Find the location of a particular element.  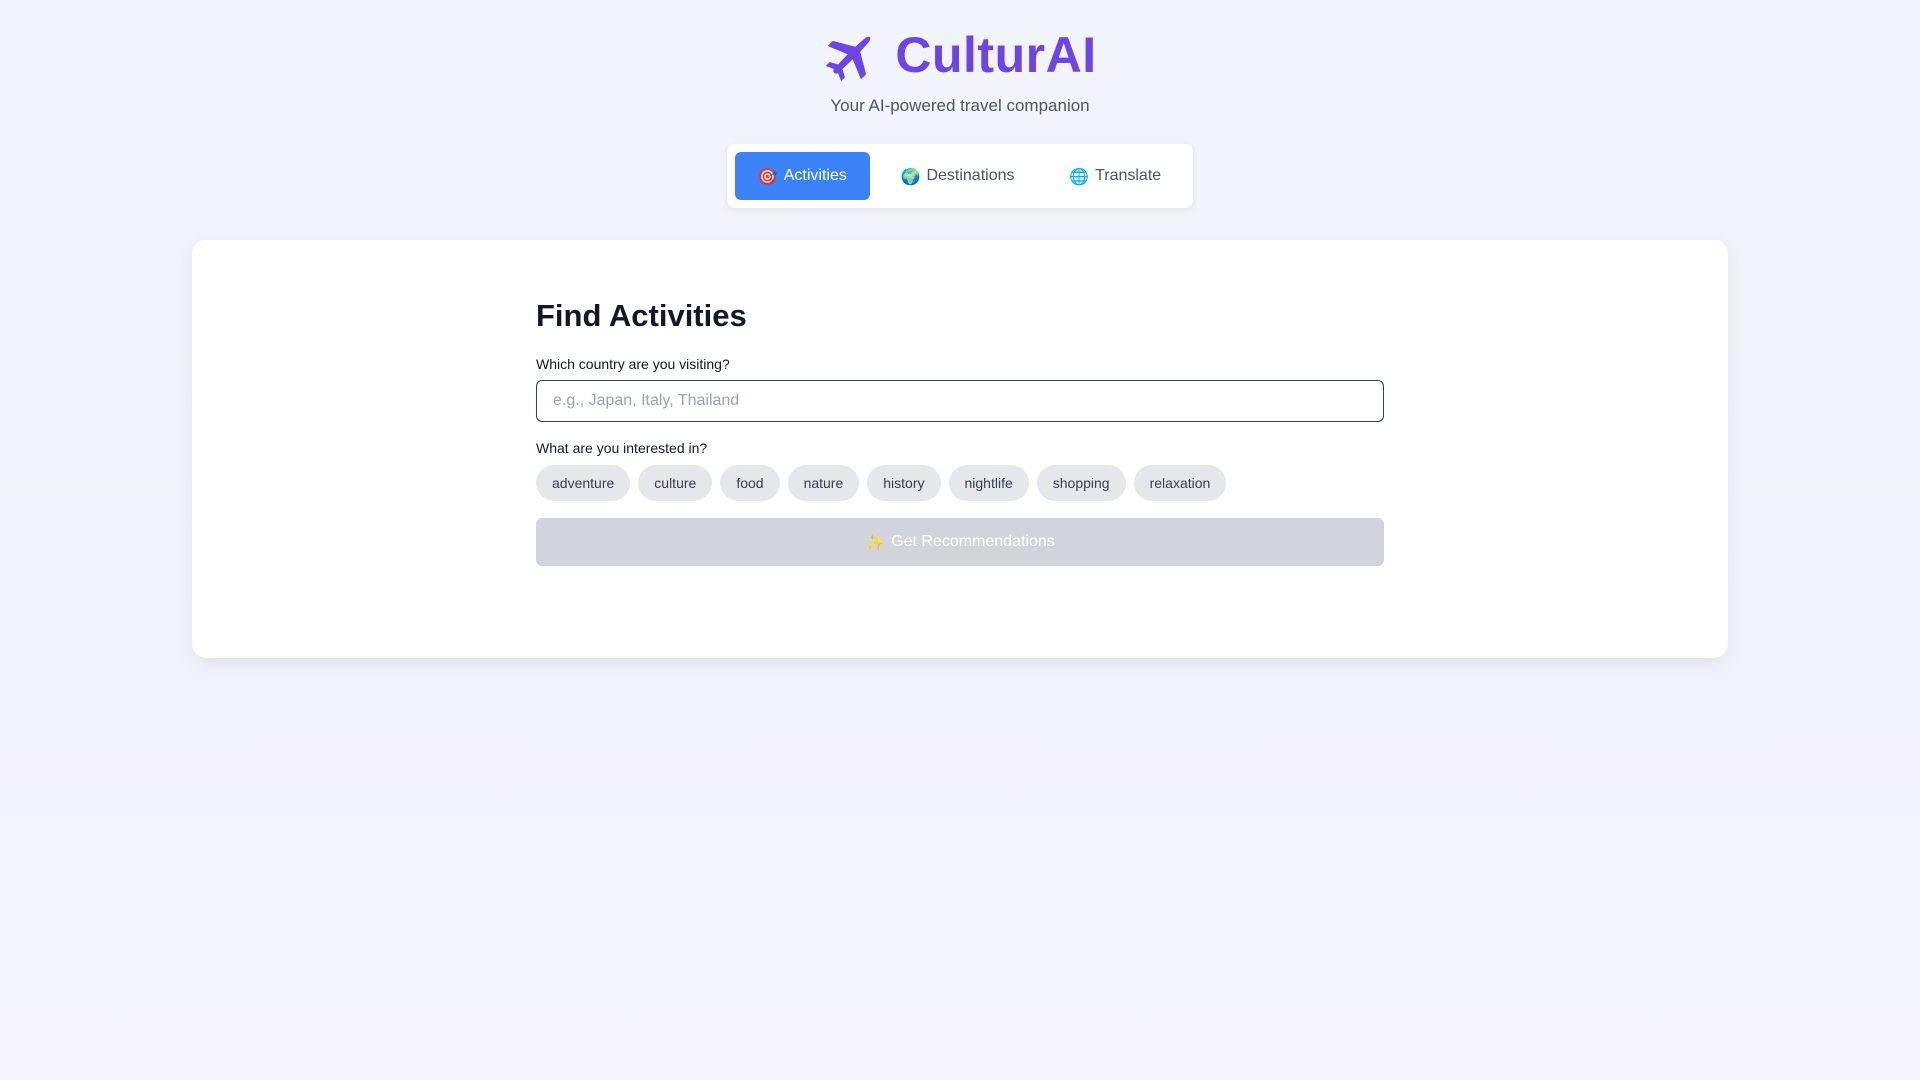

interest-chip-nature: nature is located at coordinates (823, 483).